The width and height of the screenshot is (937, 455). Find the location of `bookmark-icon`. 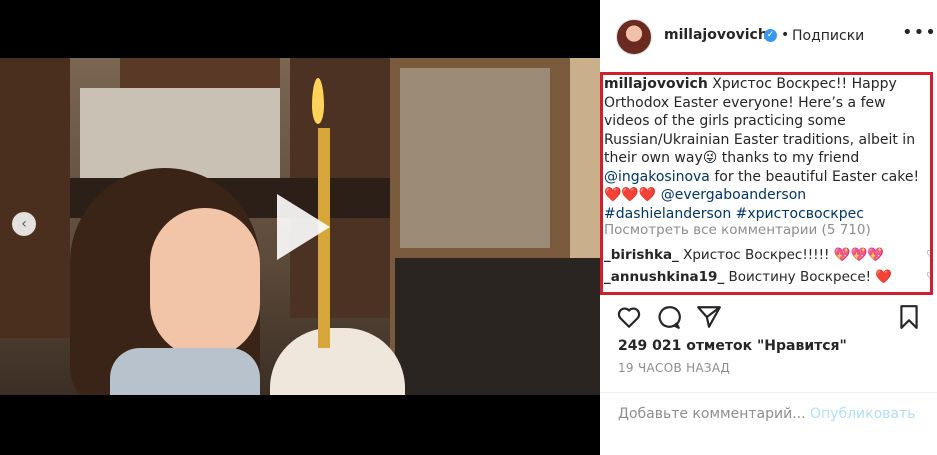

bookmark-icon is located at coordinates (909, 317).